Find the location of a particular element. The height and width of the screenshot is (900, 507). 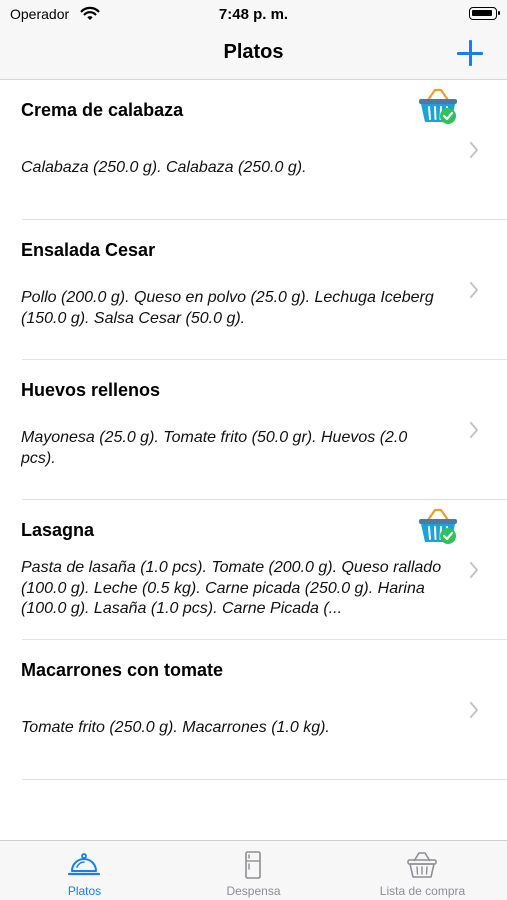

dish-name: Huevos rellenos is located at coordinates (91, 390).